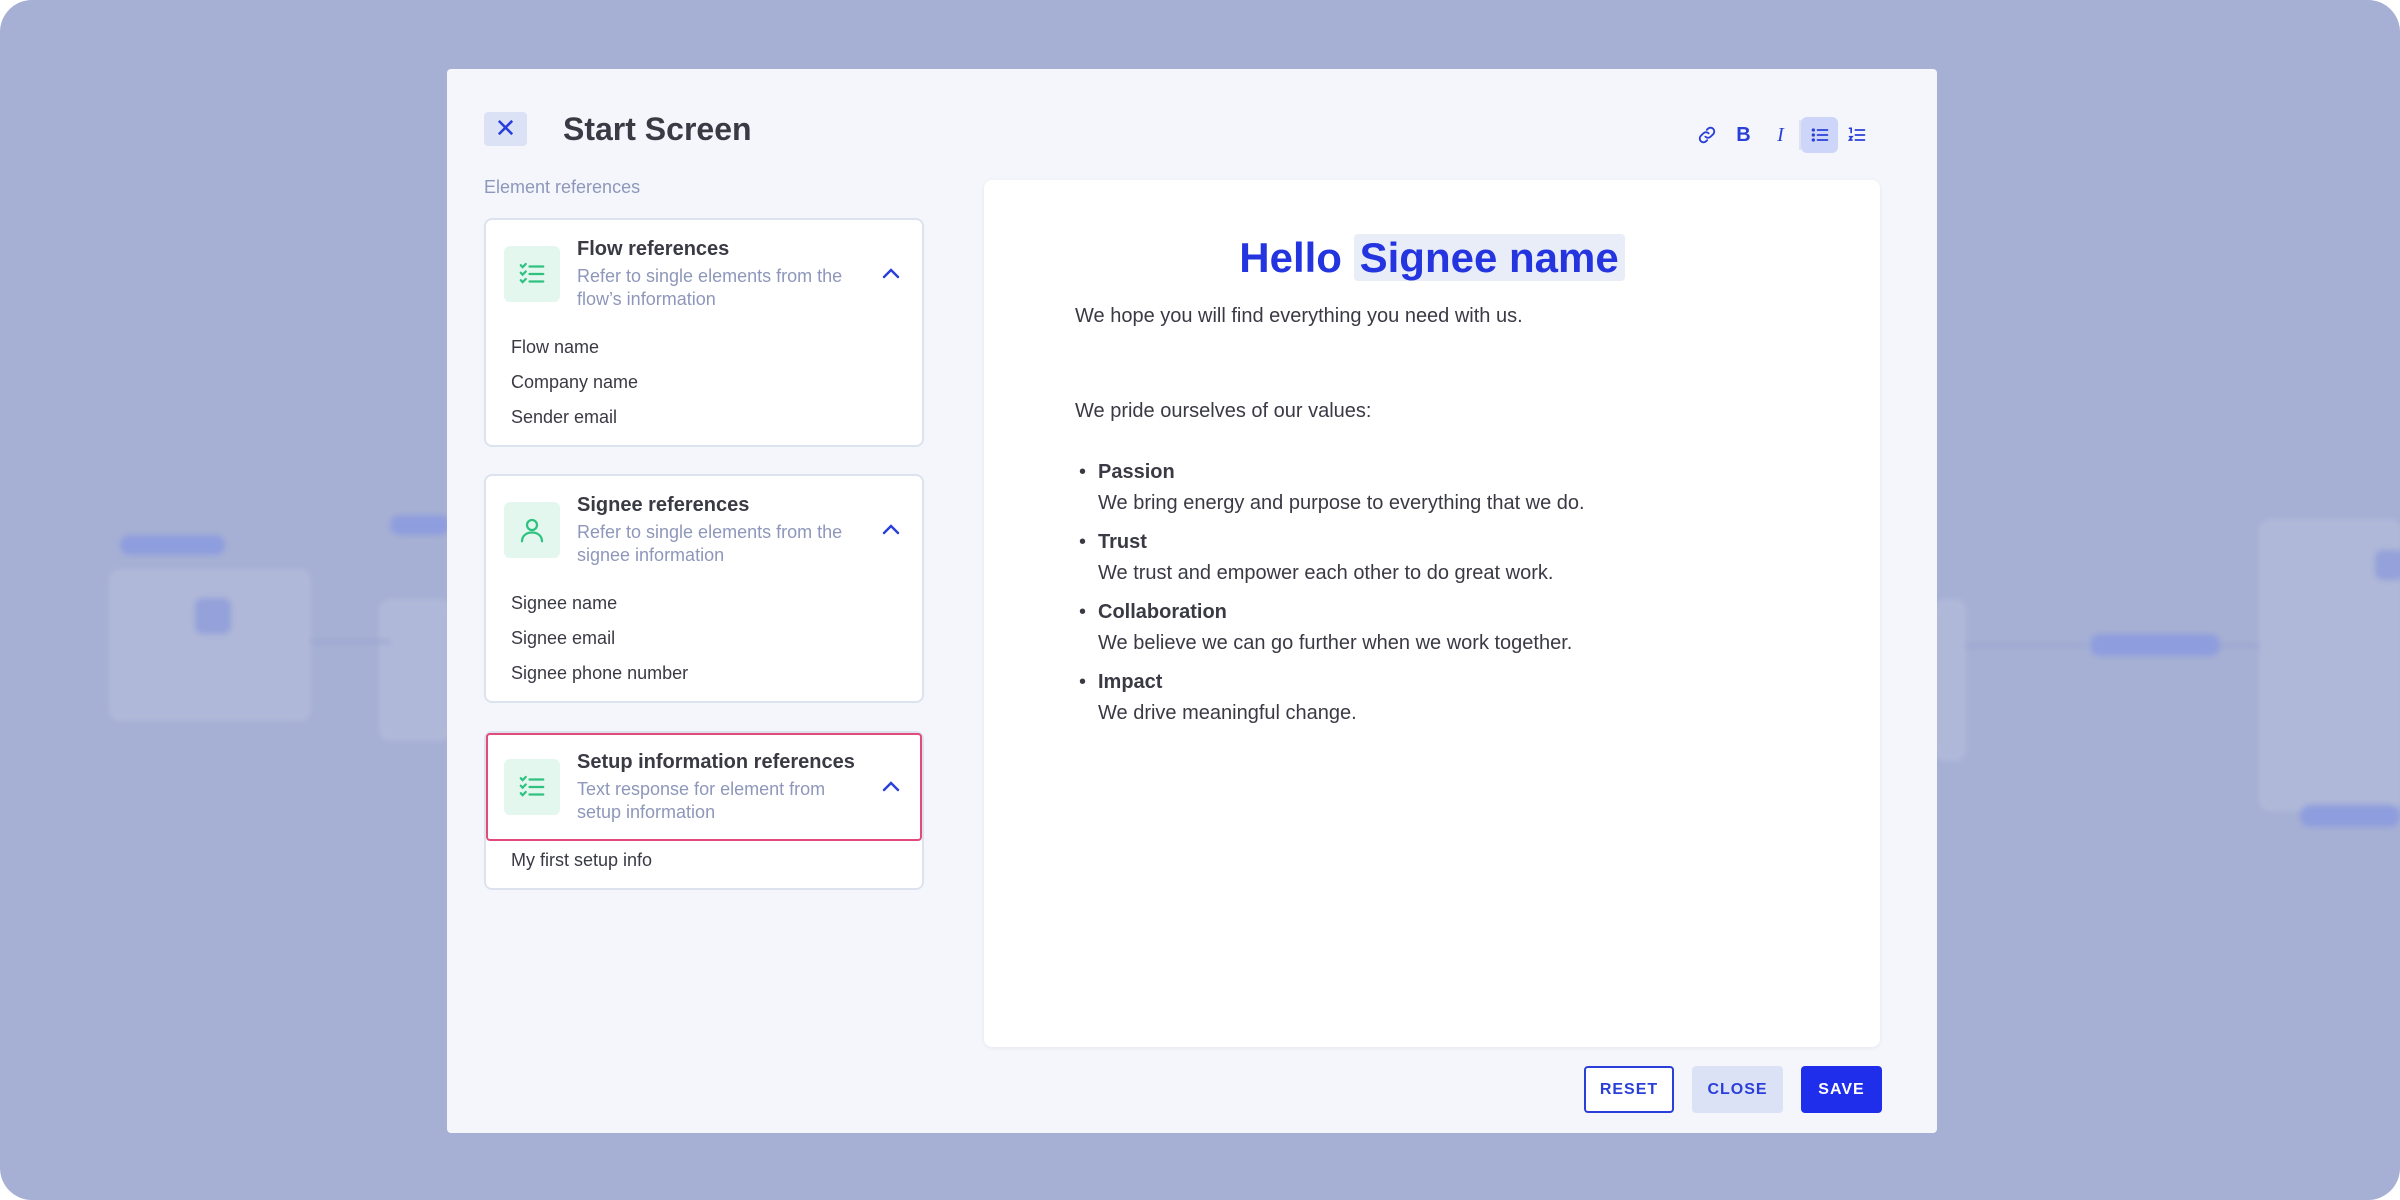 This screenshot has width=2400, height=1200. Describe the element at coordinates (562, 187) in the screenshot. I see `section-label: Element references` at that location.